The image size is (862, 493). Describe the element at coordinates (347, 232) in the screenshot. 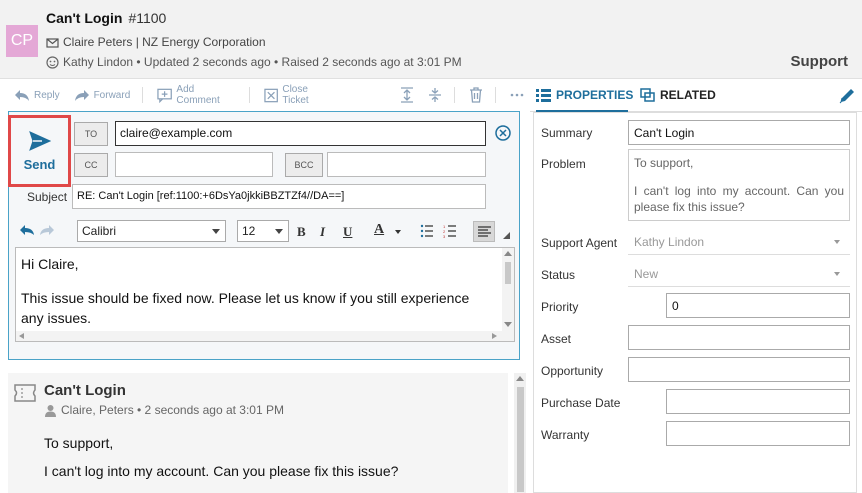

I see `underline-button: U` at that location.